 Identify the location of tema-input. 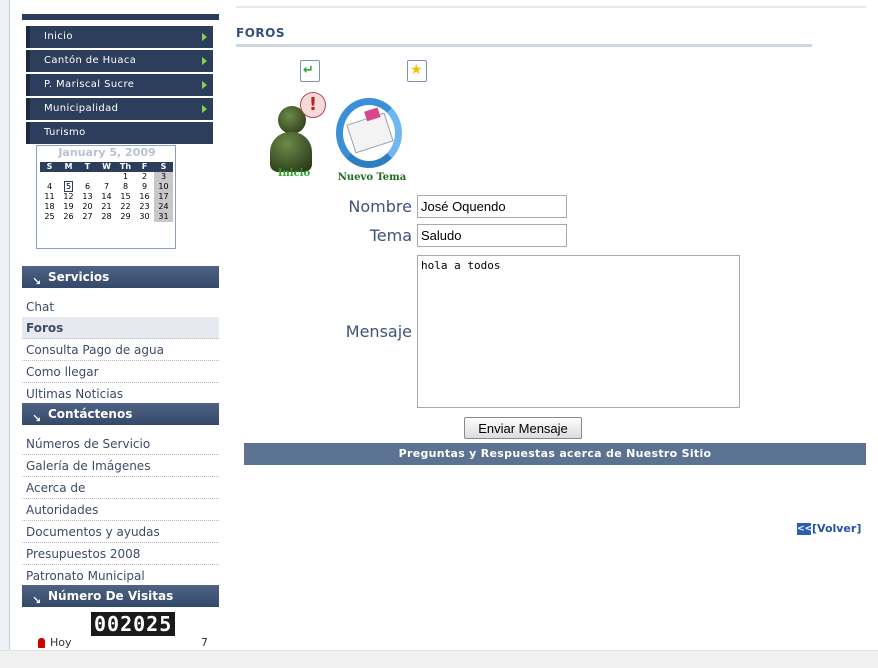
(492, 235).